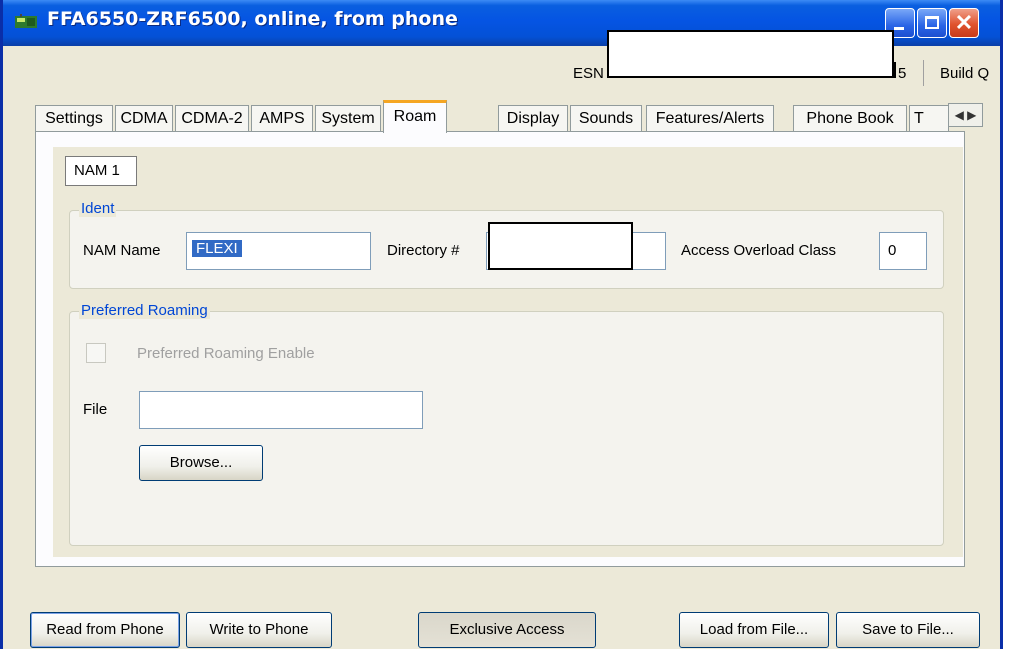  What do you see at coordinates (101, 171) in the screenshot?
I see `tab-nam-1: NAM 1` at bounding box center [101, 171].